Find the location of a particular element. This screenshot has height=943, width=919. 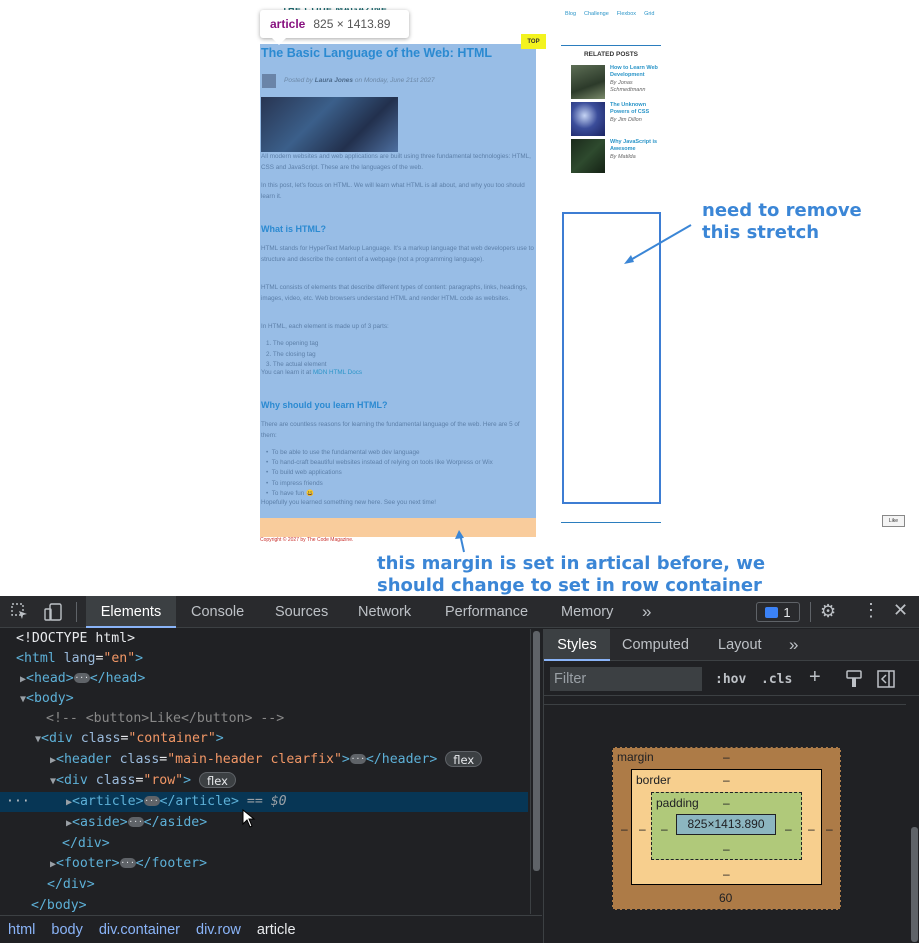

tab-elements: Elements is located at coordinates (131, 612).